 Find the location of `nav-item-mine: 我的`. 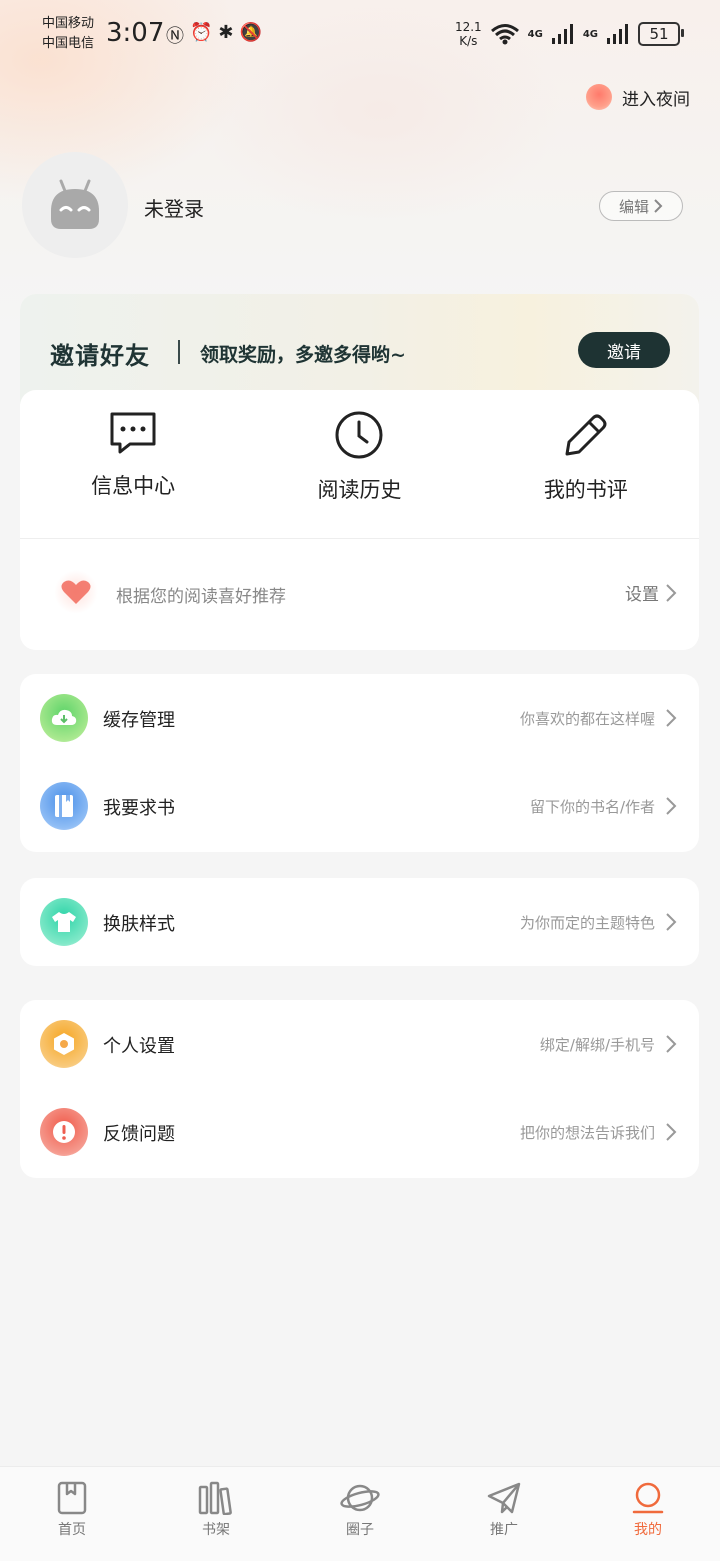

nav-item-mine: 我的 is located at coordinates (648, 1514).